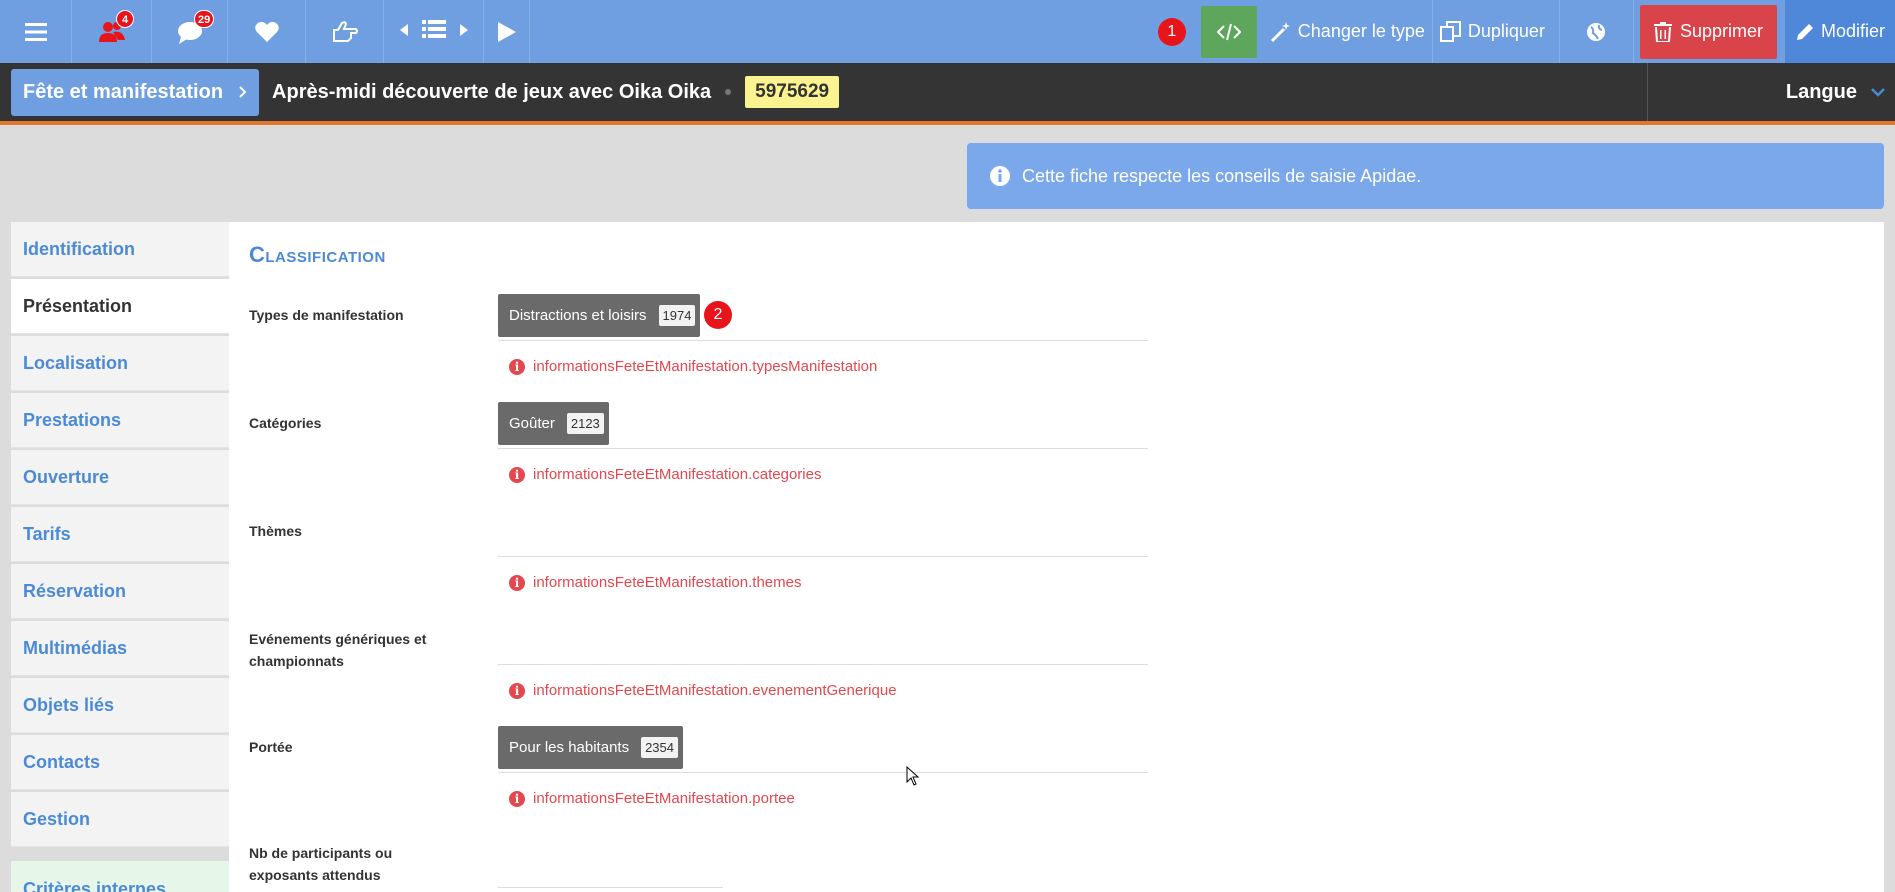 Image resolution: width=1895 pixels, height=892 pixels. Describe the element at coordinates (123, 91) in the screenshot. I see `breadcrumb-label: Fête et manifestation` at that location.